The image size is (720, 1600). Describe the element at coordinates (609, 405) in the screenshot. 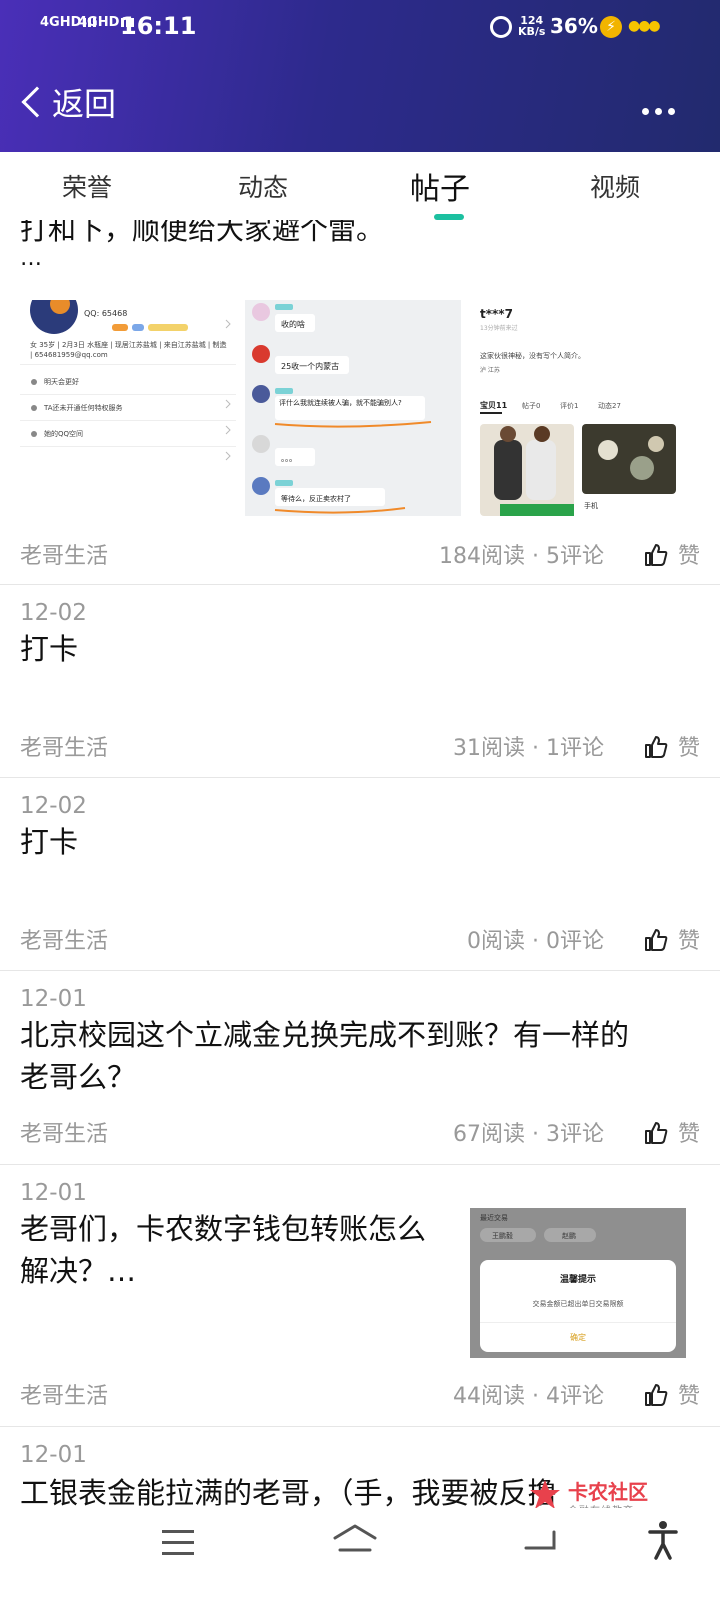

I see `seller-tab-feed: 动态27` at that location.